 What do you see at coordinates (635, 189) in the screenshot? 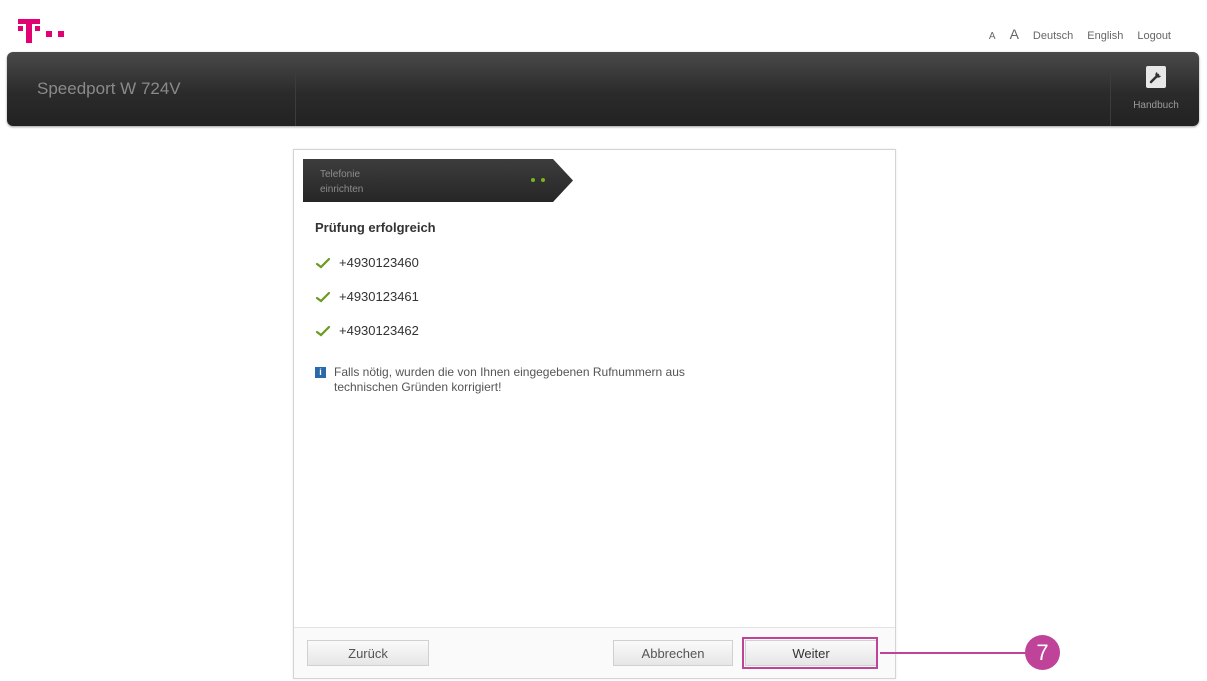
I see `step2-label-line2: Zuordnung` at bounding box center [635, 189].